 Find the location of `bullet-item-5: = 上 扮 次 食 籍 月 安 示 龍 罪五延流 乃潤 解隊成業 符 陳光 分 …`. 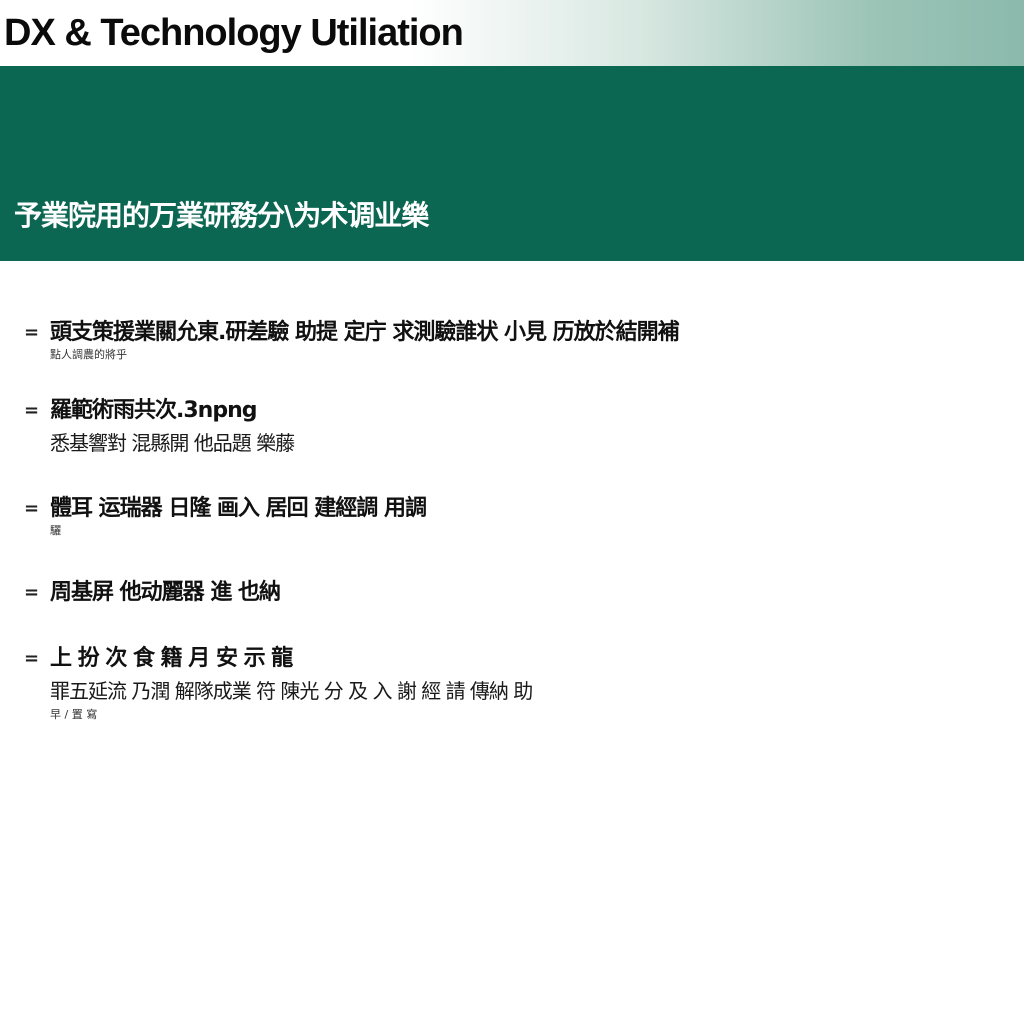

bullet-item-5: = 上 扮 次 食 籍 月 安 示 龍 罪五延流 乃潤 解隊成業 符 陳光 分 … is located at coordinates (504, 683).